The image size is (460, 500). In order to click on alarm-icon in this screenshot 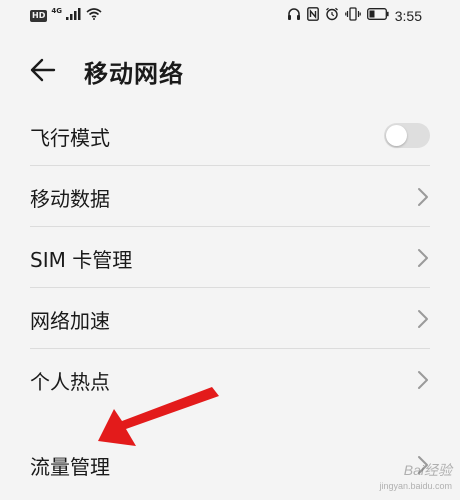, I will do `click(332, 16)`.